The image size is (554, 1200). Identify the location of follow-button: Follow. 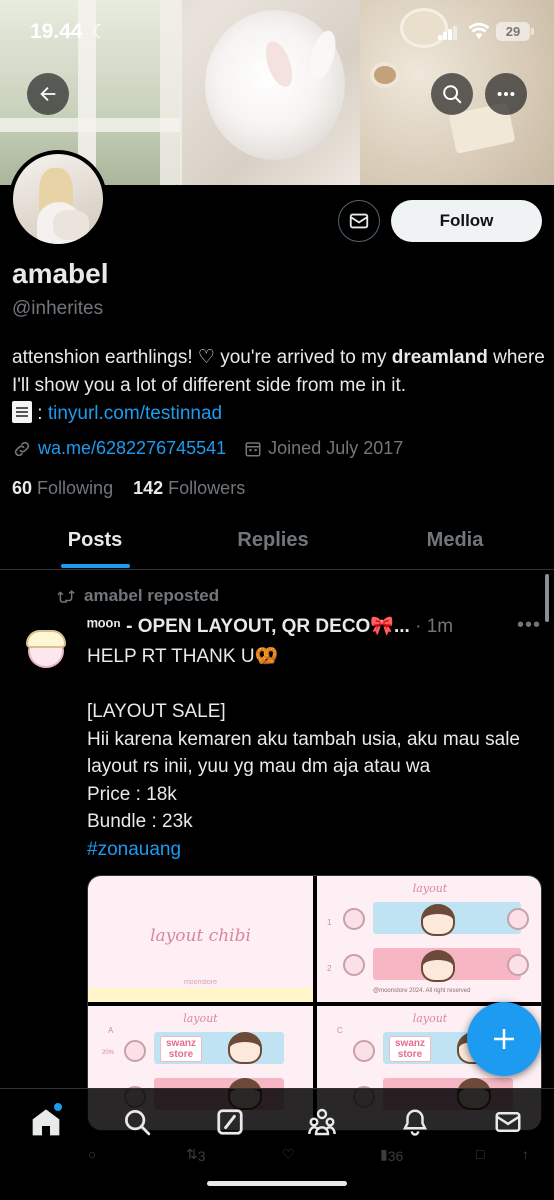
(466, 221).